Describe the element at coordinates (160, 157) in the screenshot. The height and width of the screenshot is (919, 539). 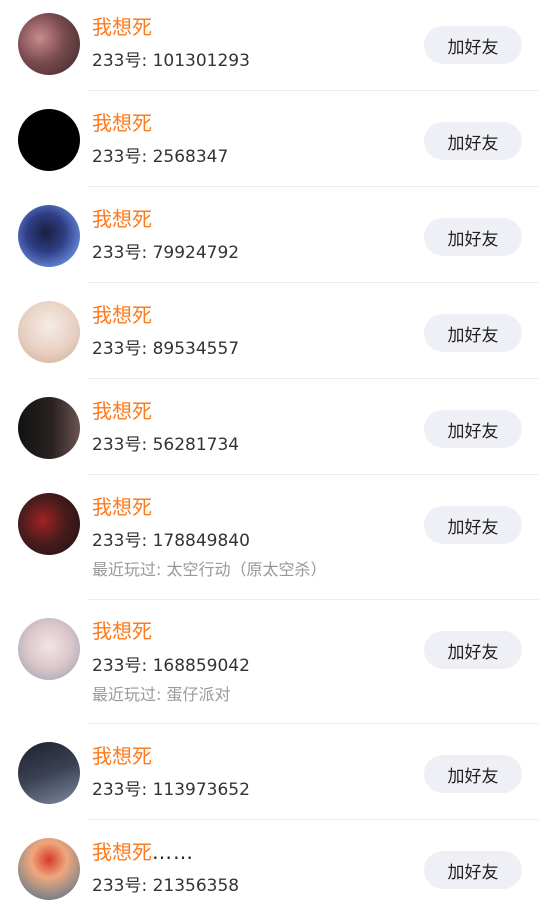
I see `user-id: 233号: 2568347` at that location.